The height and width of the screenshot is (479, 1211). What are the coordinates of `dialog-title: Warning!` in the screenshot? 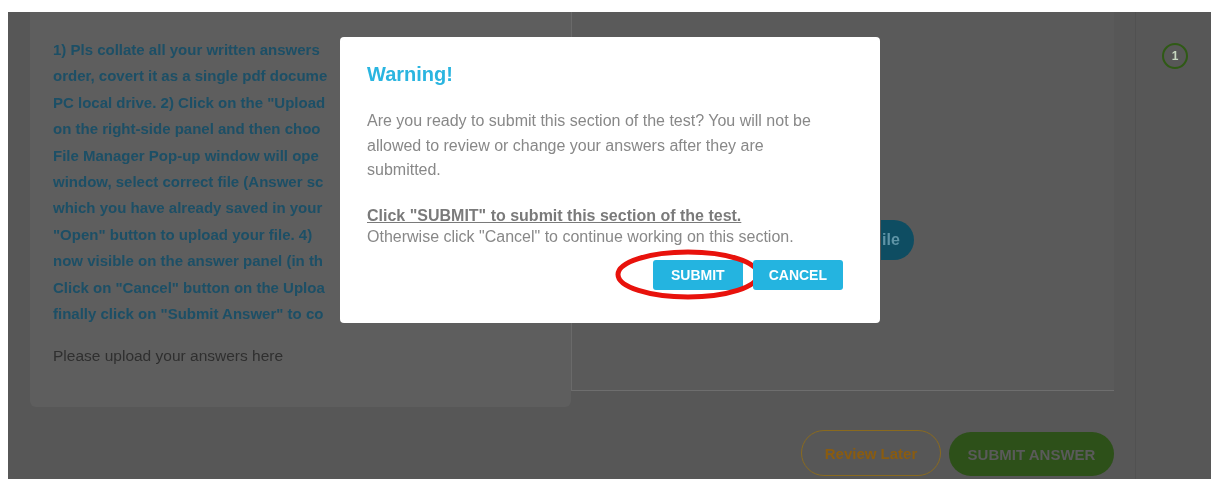 It's located at (410, 74).